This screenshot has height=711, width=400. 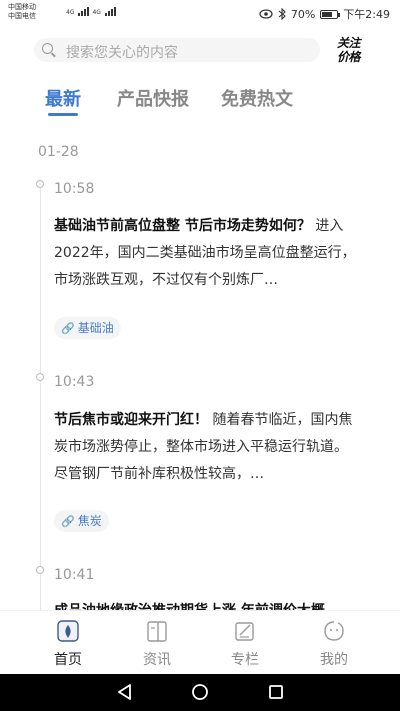 I want to click on network-type-1: 4G, so click(x=70, y=12).